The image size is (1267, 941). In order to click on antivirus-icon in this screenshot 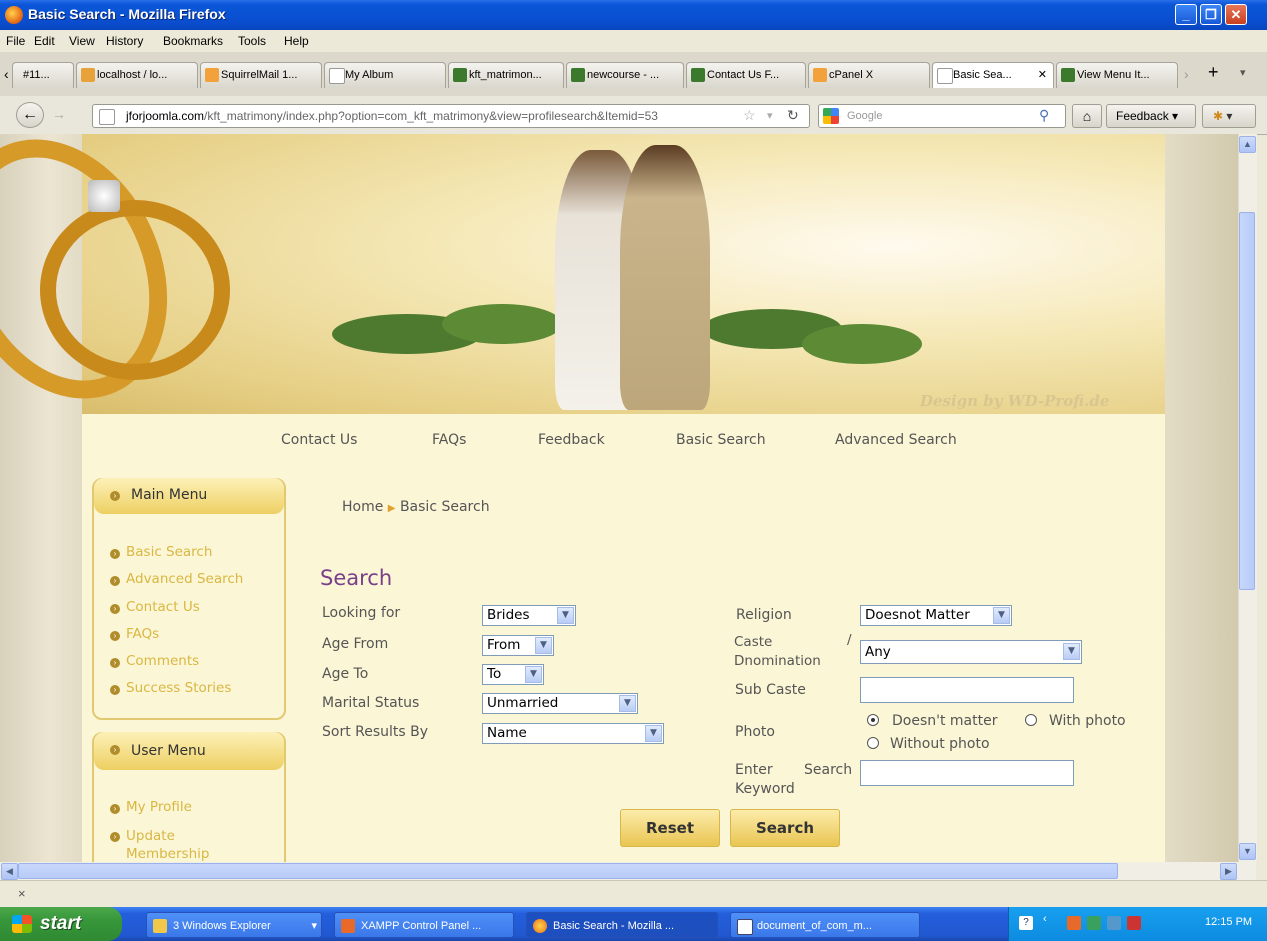, I will do `click(1114, 923)`.